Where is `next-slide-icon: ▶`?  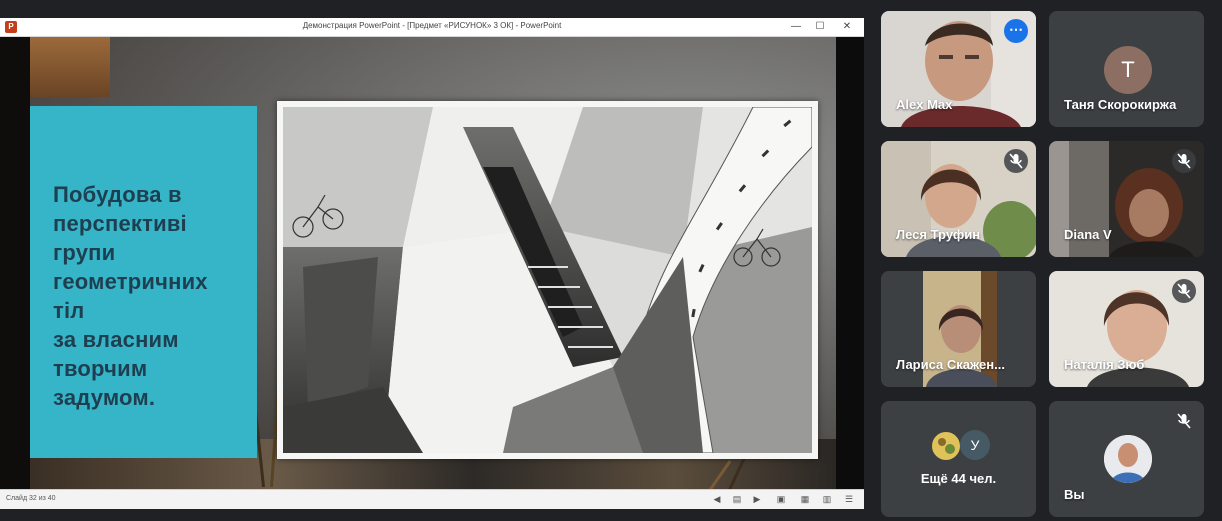
next-slide-icon: ▶ is located at coordinates (757, 499).